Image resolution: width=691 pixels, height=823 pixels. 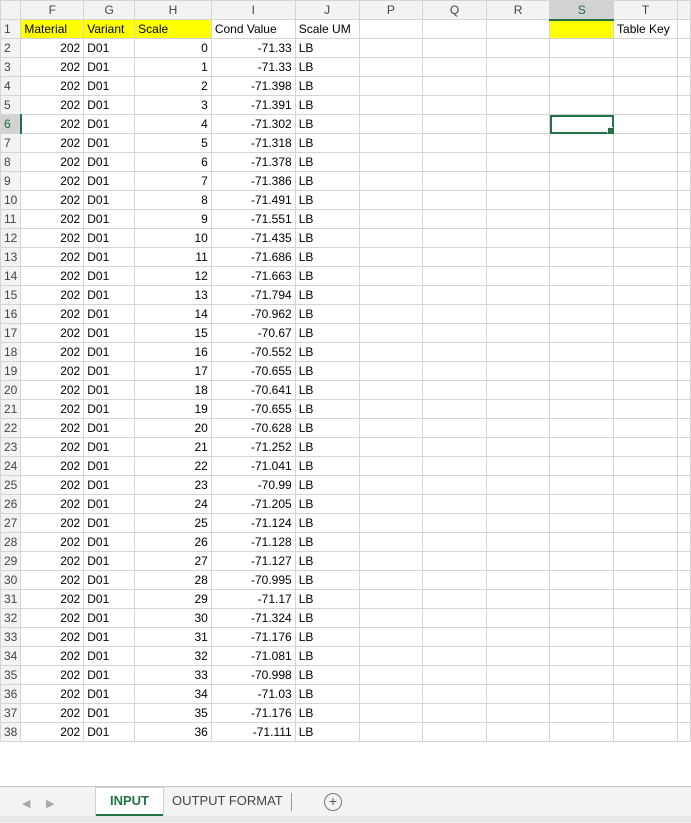 What do you see at coordinates (253, 219) in the screenshot?
I see `cell-cond-value: -71.551` at bounding box center [253, 219].